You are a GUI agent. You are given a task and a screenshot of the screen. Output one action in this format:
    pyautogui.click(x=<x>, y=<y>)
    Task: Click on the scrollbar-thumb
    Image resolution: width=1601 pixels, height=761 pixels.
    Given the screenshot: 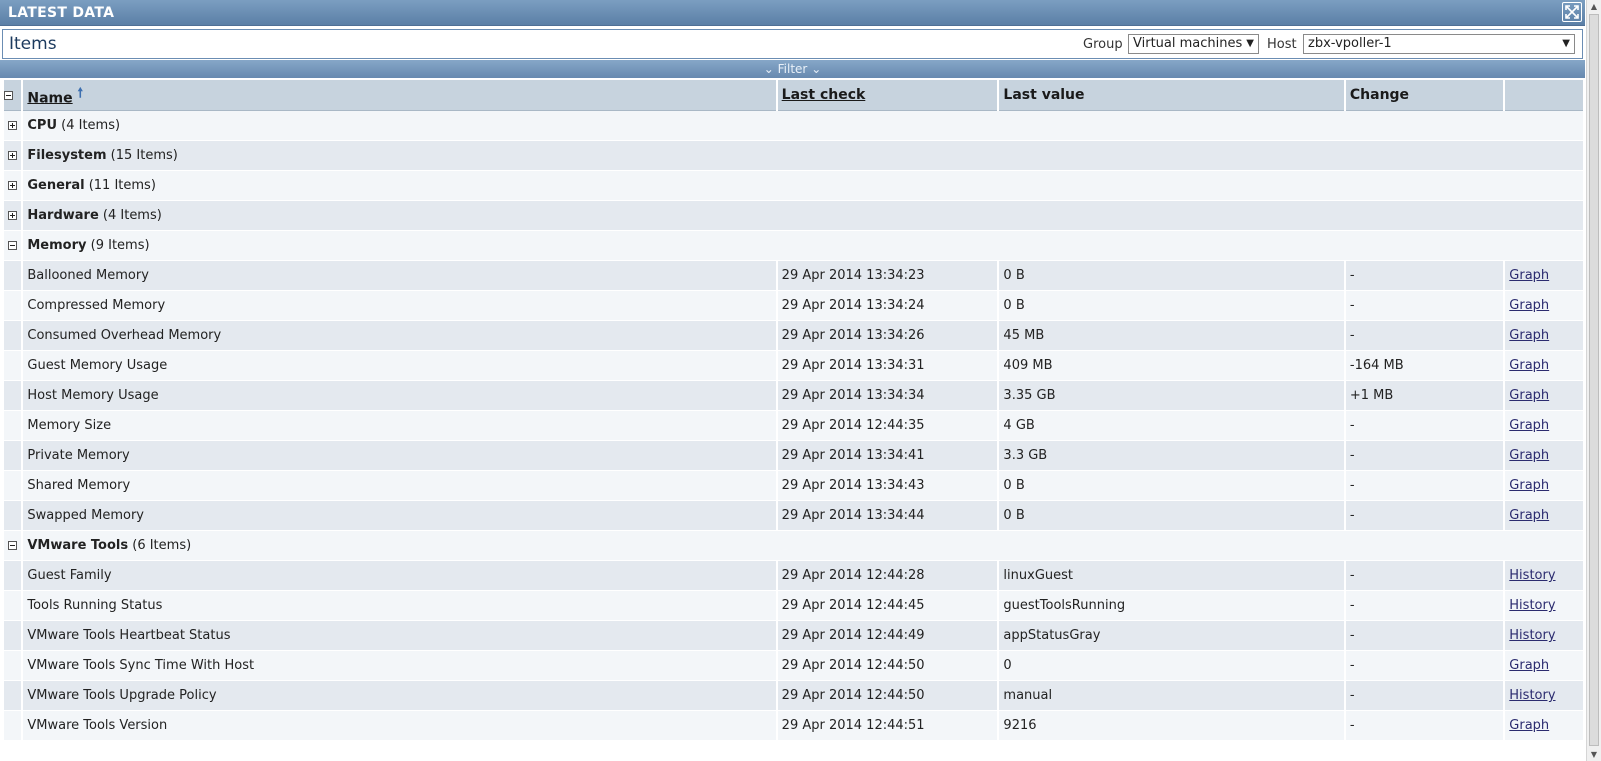 What is the action you would take?
    pyautogui.click(x=1594, y=380)
    